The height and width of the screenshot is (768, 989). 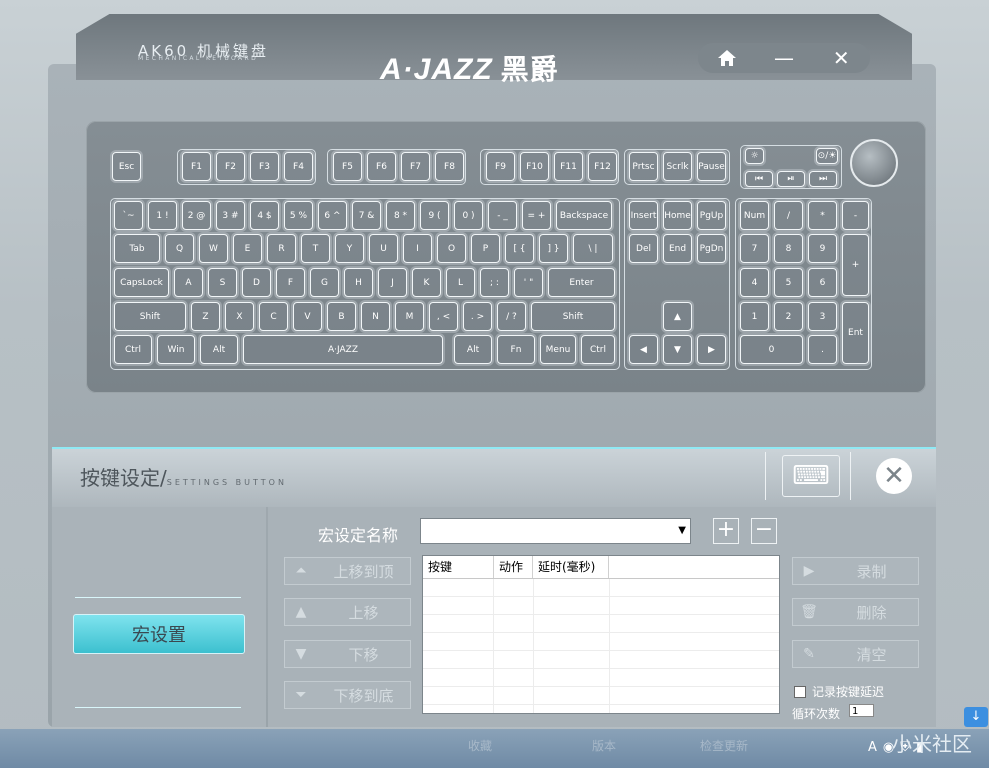 I want to click on keyboard-key: ; :, so click(x=494, y=282).